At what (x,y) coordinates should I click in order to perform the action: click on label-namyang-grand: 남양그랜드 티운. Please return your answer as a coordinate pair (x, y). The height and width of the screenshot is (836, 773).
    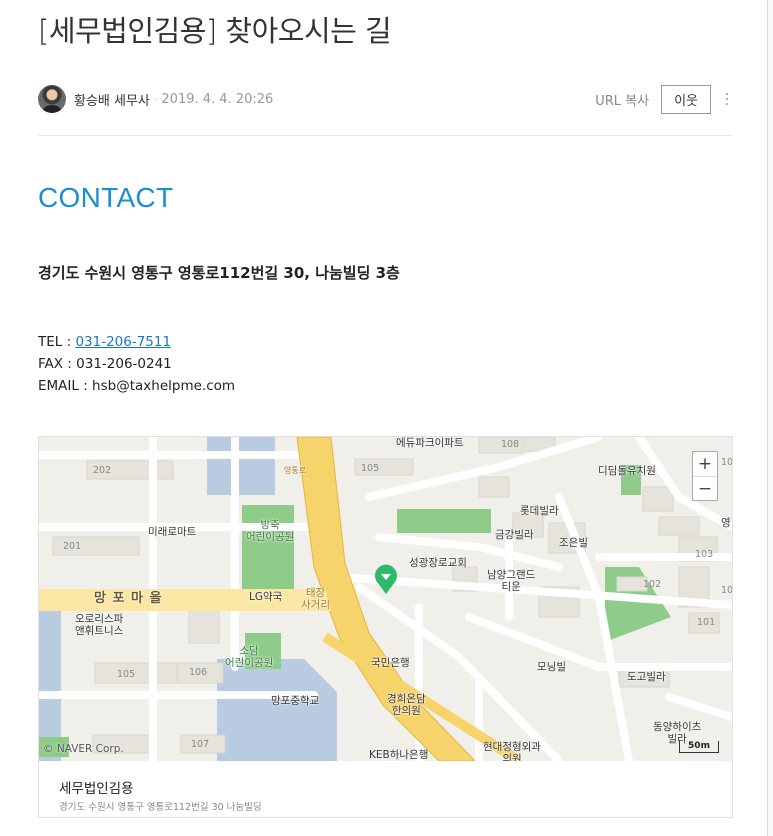
    Looking at the image, I should click on (511, 581).